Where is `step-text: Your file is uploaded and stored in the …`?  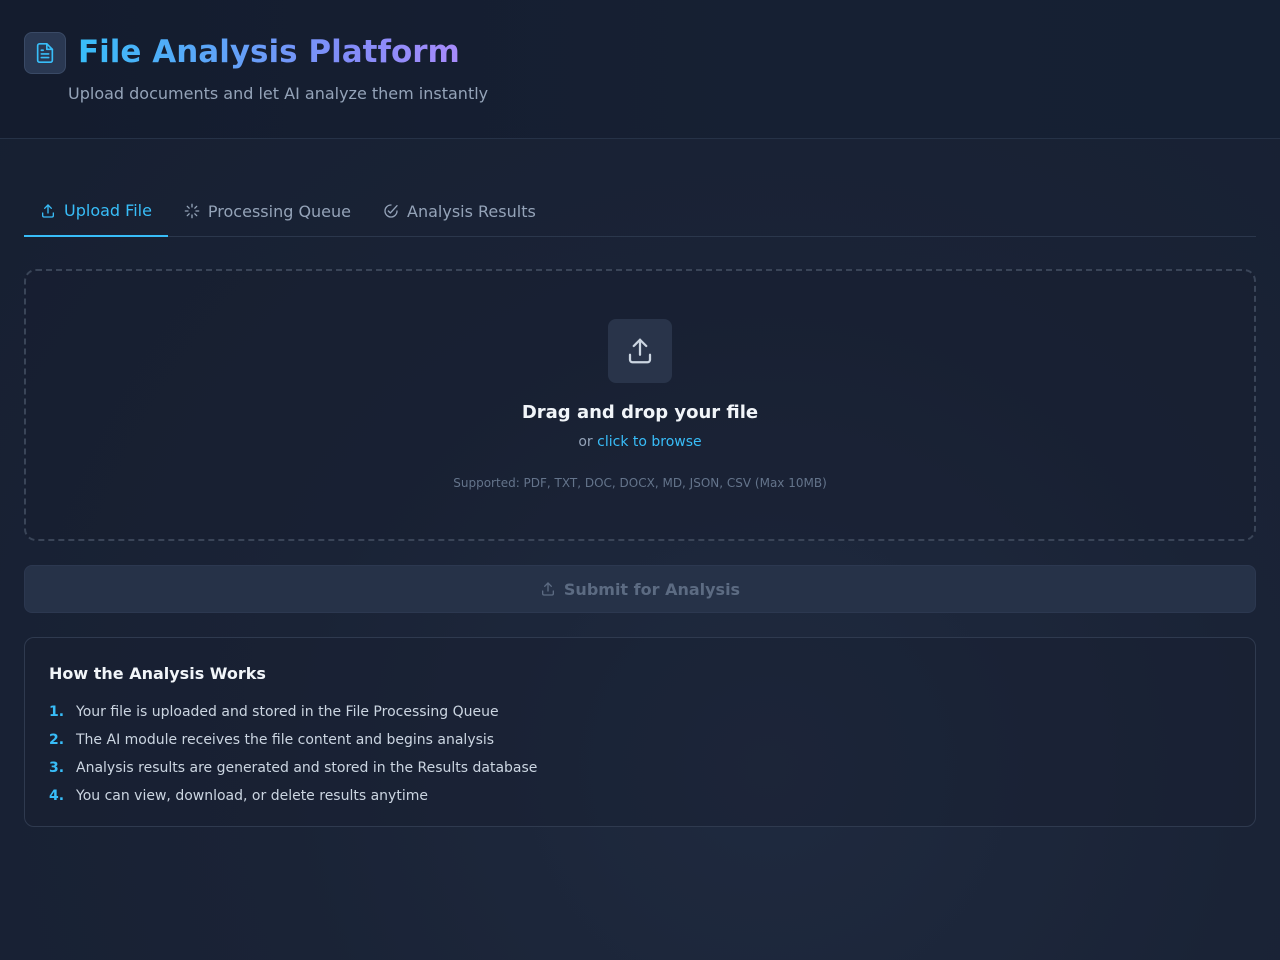
step-text: Your file is uploaded and stored in the … is located at coordinates (287, 712).